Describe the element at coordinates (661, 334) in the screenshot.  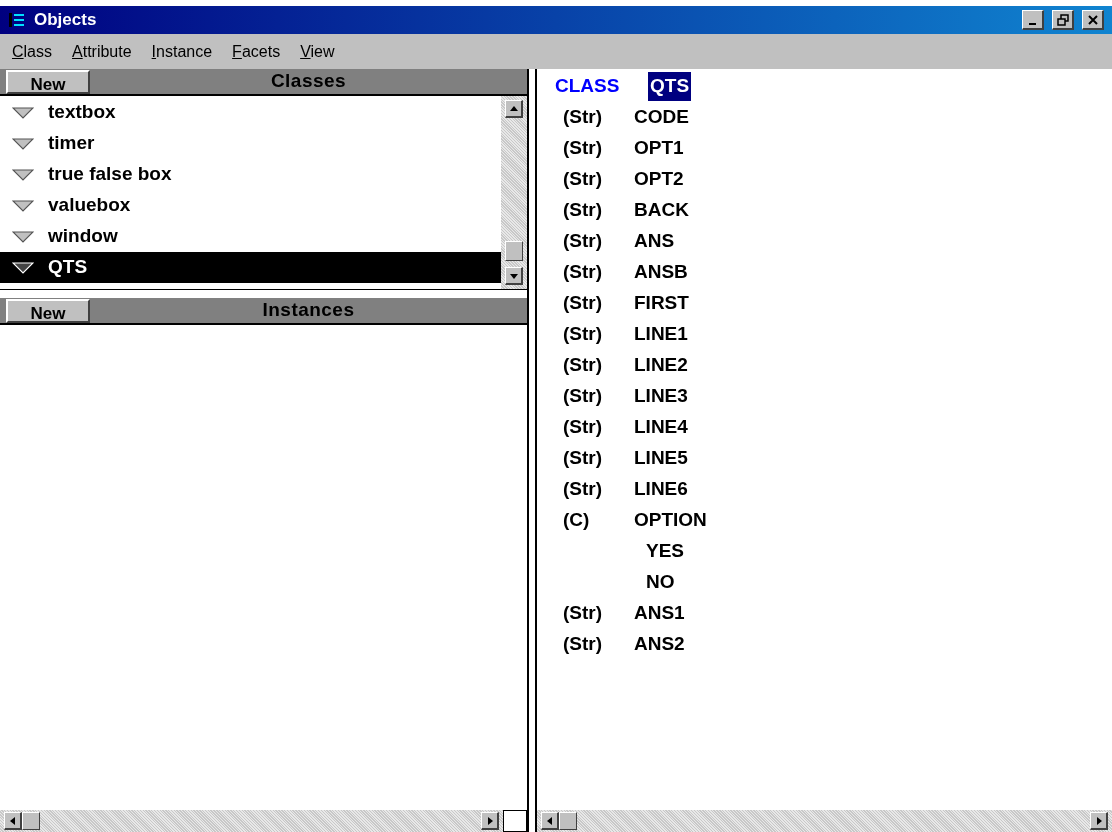
I see `attribute-name: LINE1` at that location.